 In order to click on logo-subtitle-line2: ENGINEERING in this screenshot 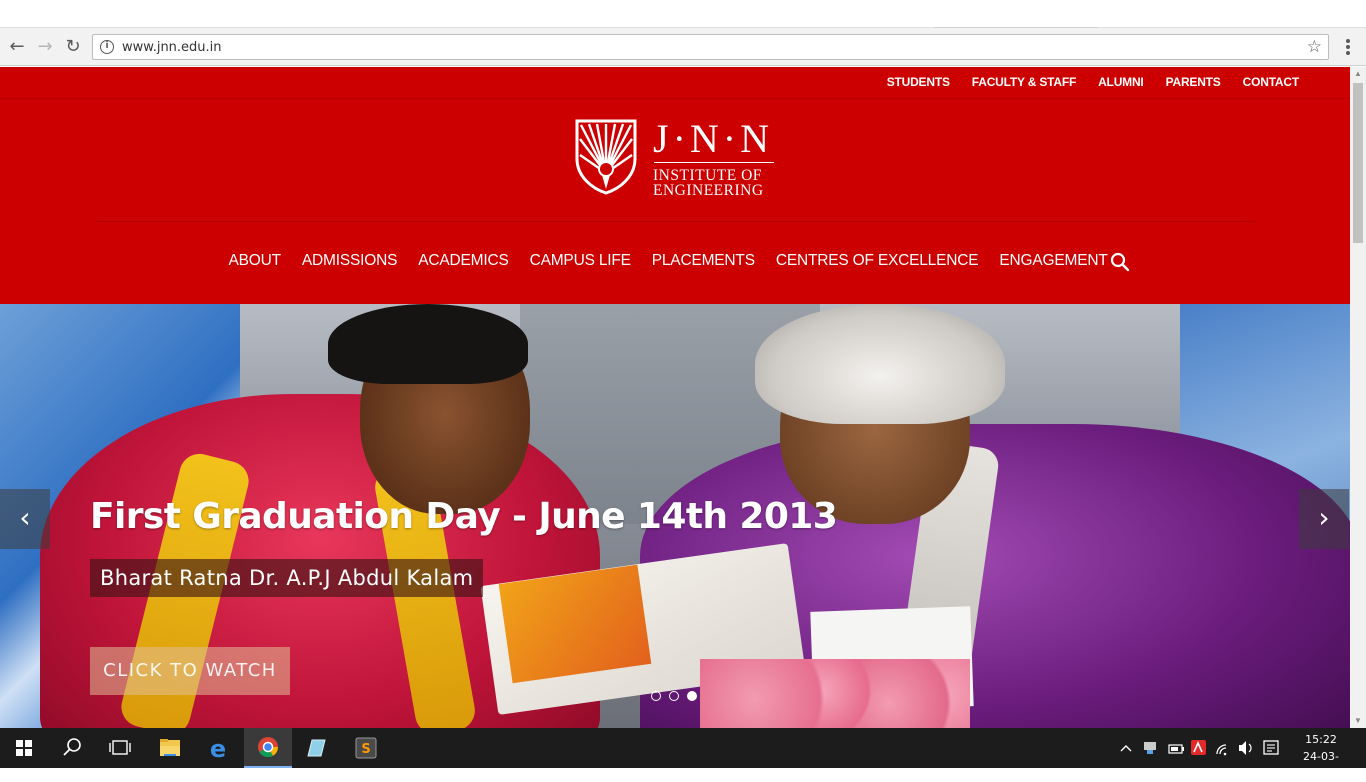, I will do `click(708, 190)`.